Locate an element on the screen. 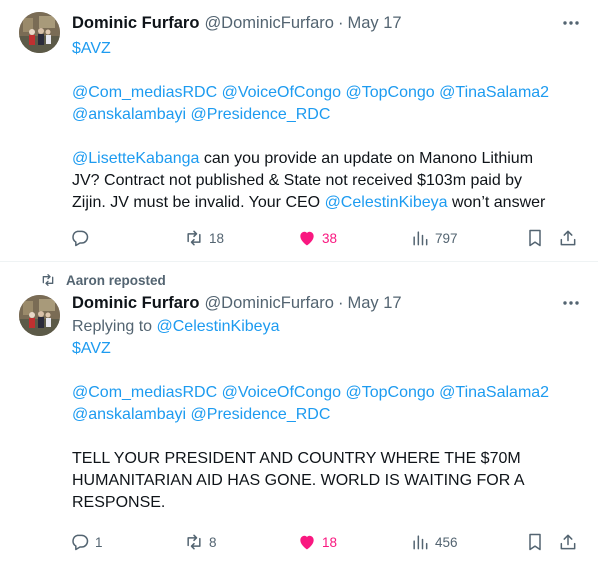  action-bar: 18 38 797 is located at coordinates (330, 238).